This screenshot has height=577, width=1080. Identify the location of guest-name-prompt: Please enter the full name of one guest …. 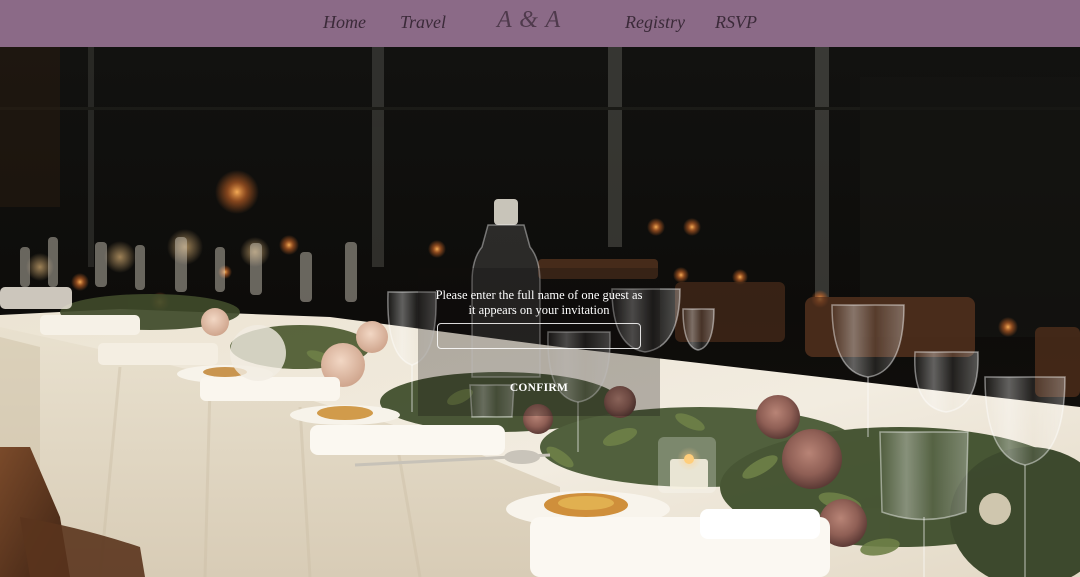
(539, 303).